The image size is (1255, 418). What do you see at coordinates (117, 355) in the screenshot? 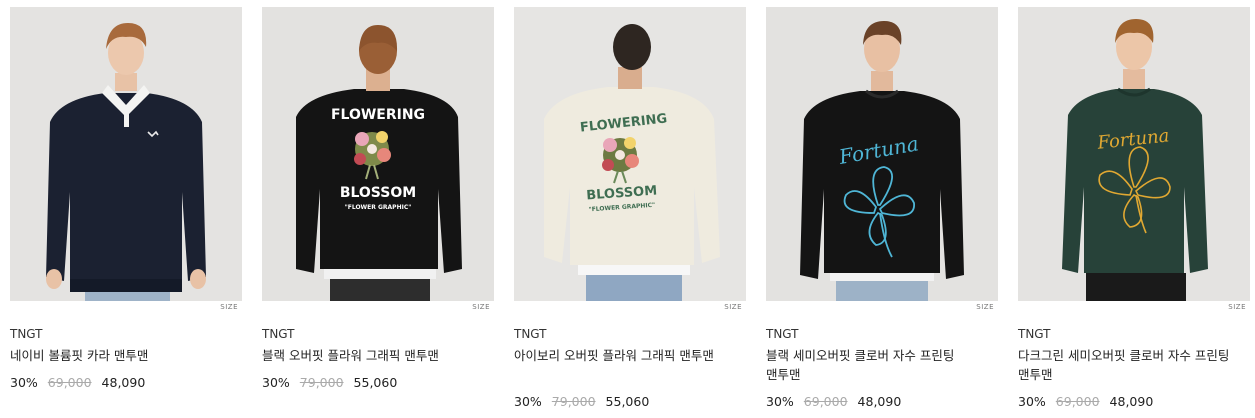
I see `product-name: 네이비 볼륨핏 카라 맨투맨` at bounding box center [117, 355].